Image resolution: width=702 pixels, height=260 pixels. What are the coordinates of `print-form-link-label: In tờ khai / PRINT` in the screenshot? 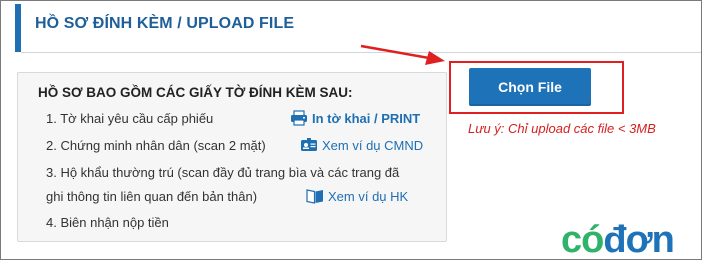 It's located at (366, 118).